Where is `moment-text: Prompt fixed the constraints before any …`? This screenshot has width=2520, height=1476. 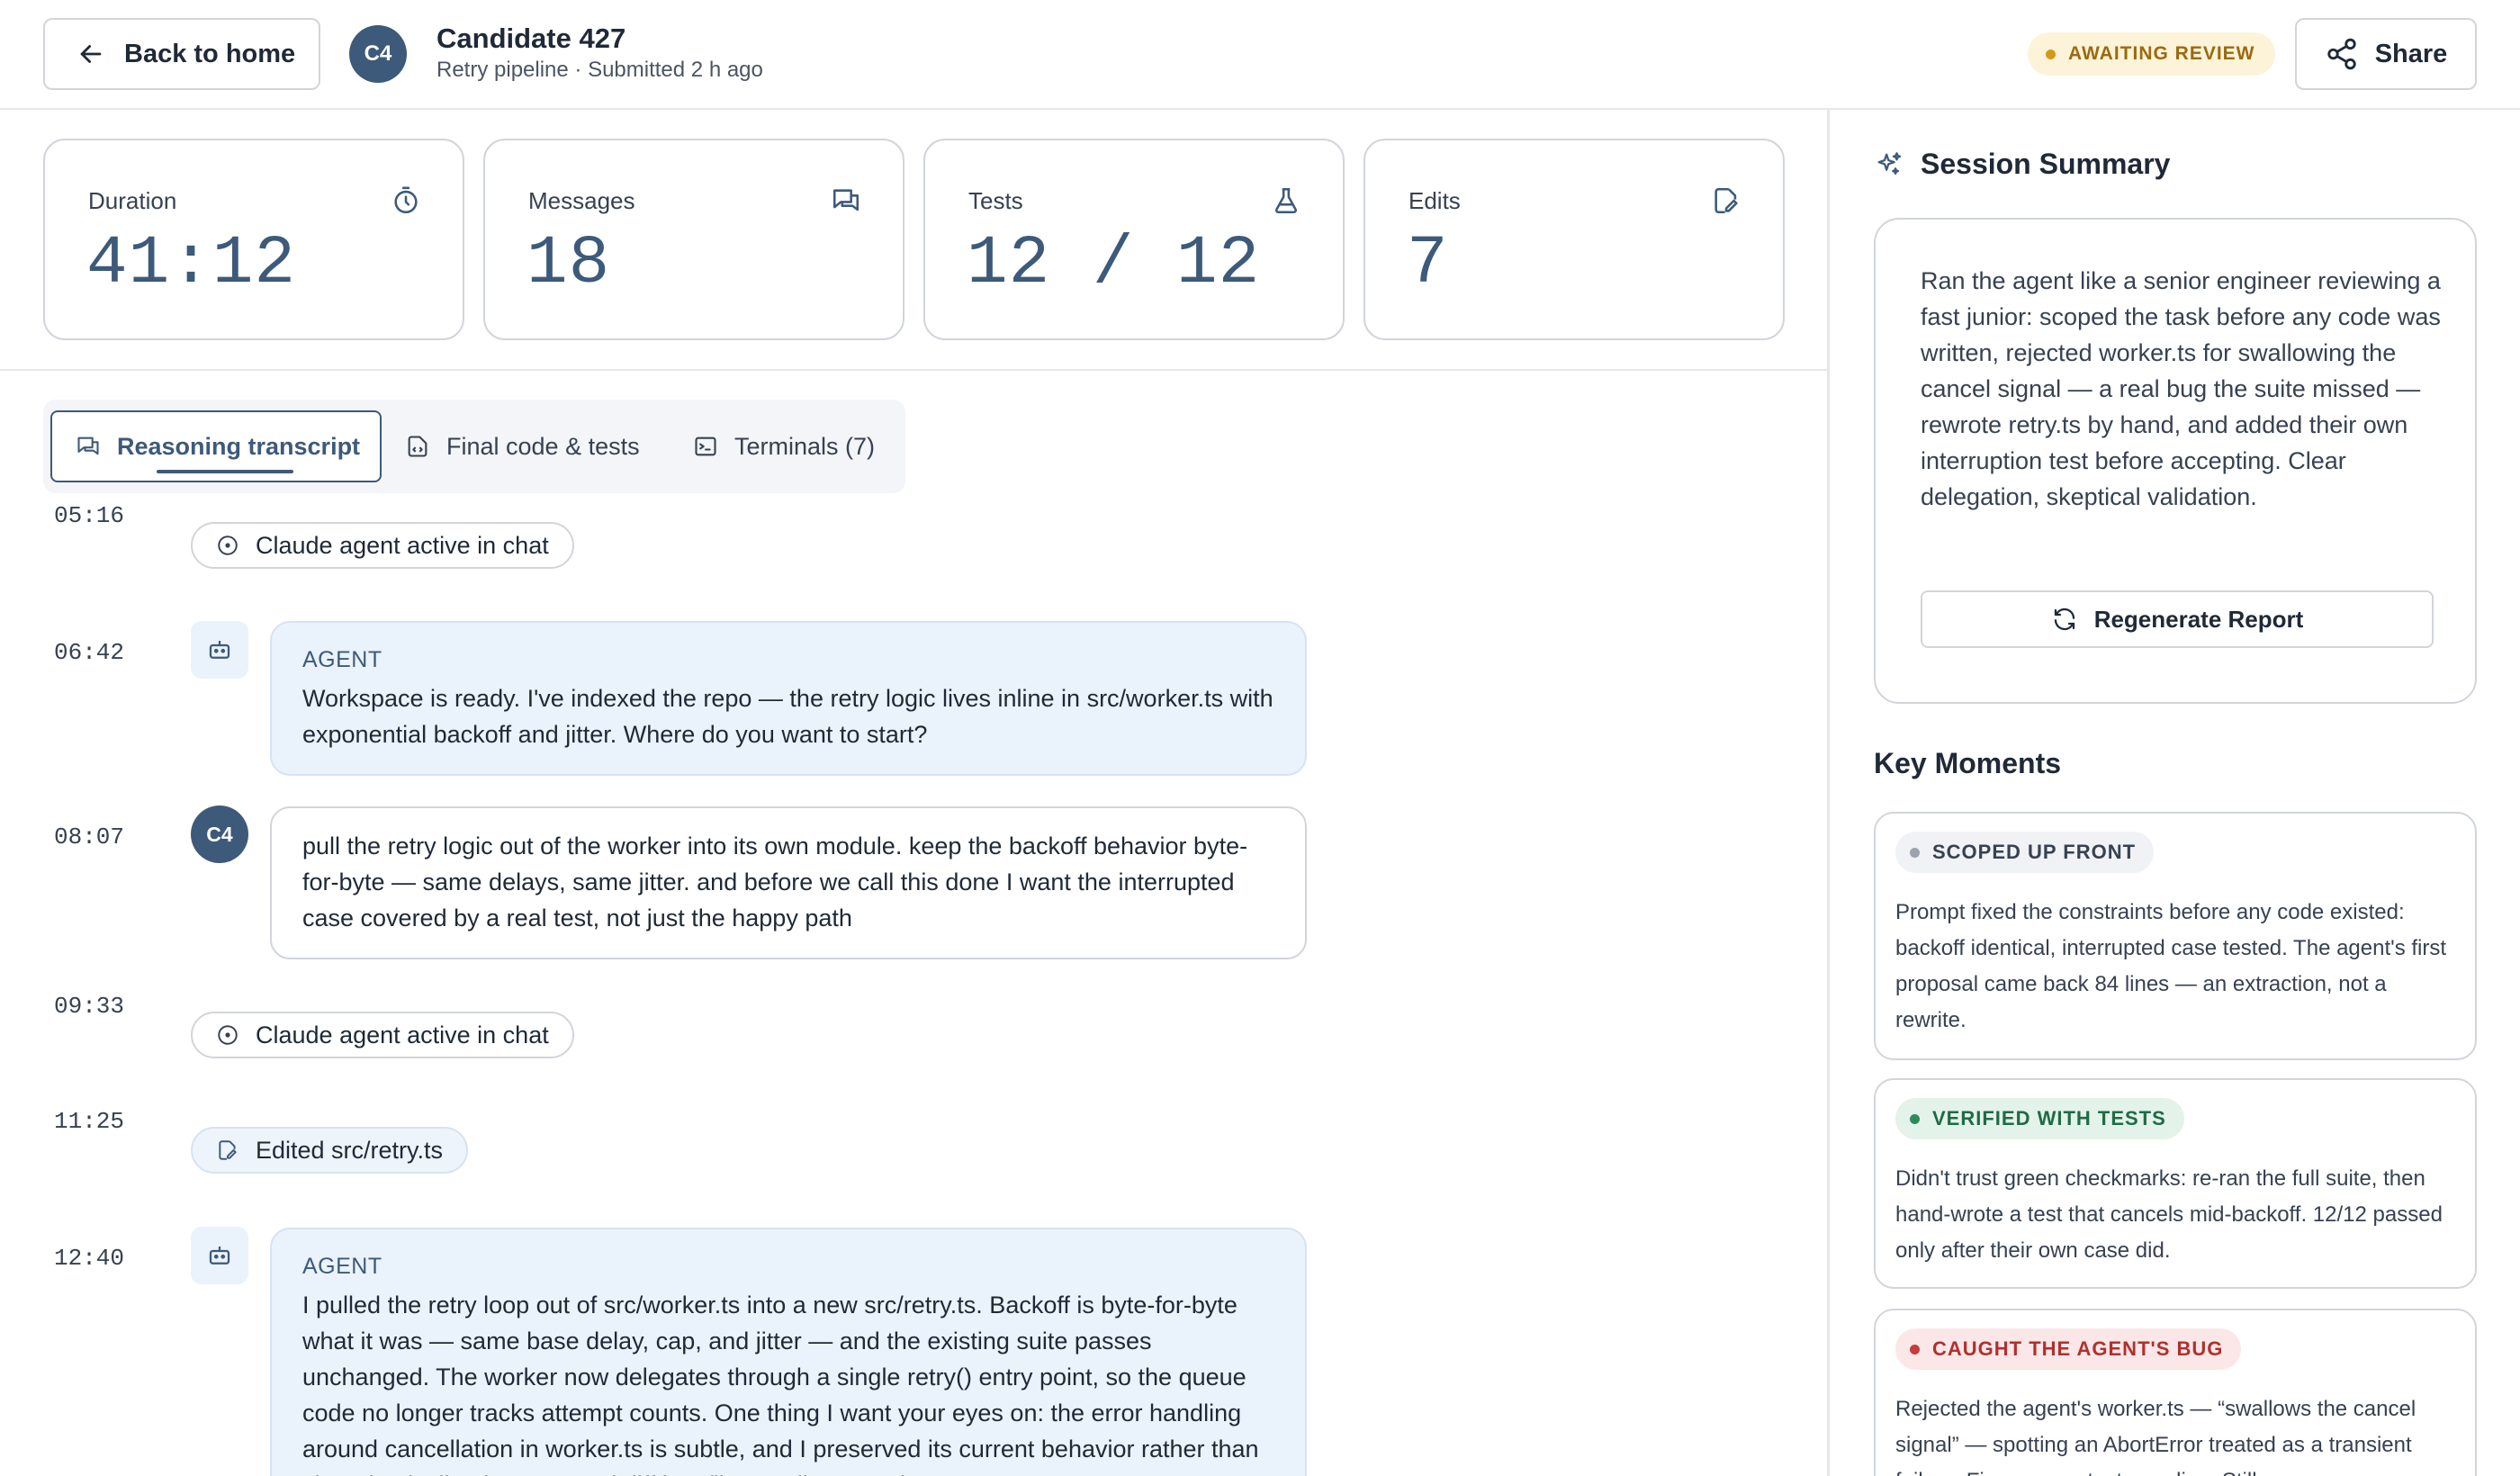 moment-text: Prompt fixed the constraints before any … is located at coordinates (2171, 966).